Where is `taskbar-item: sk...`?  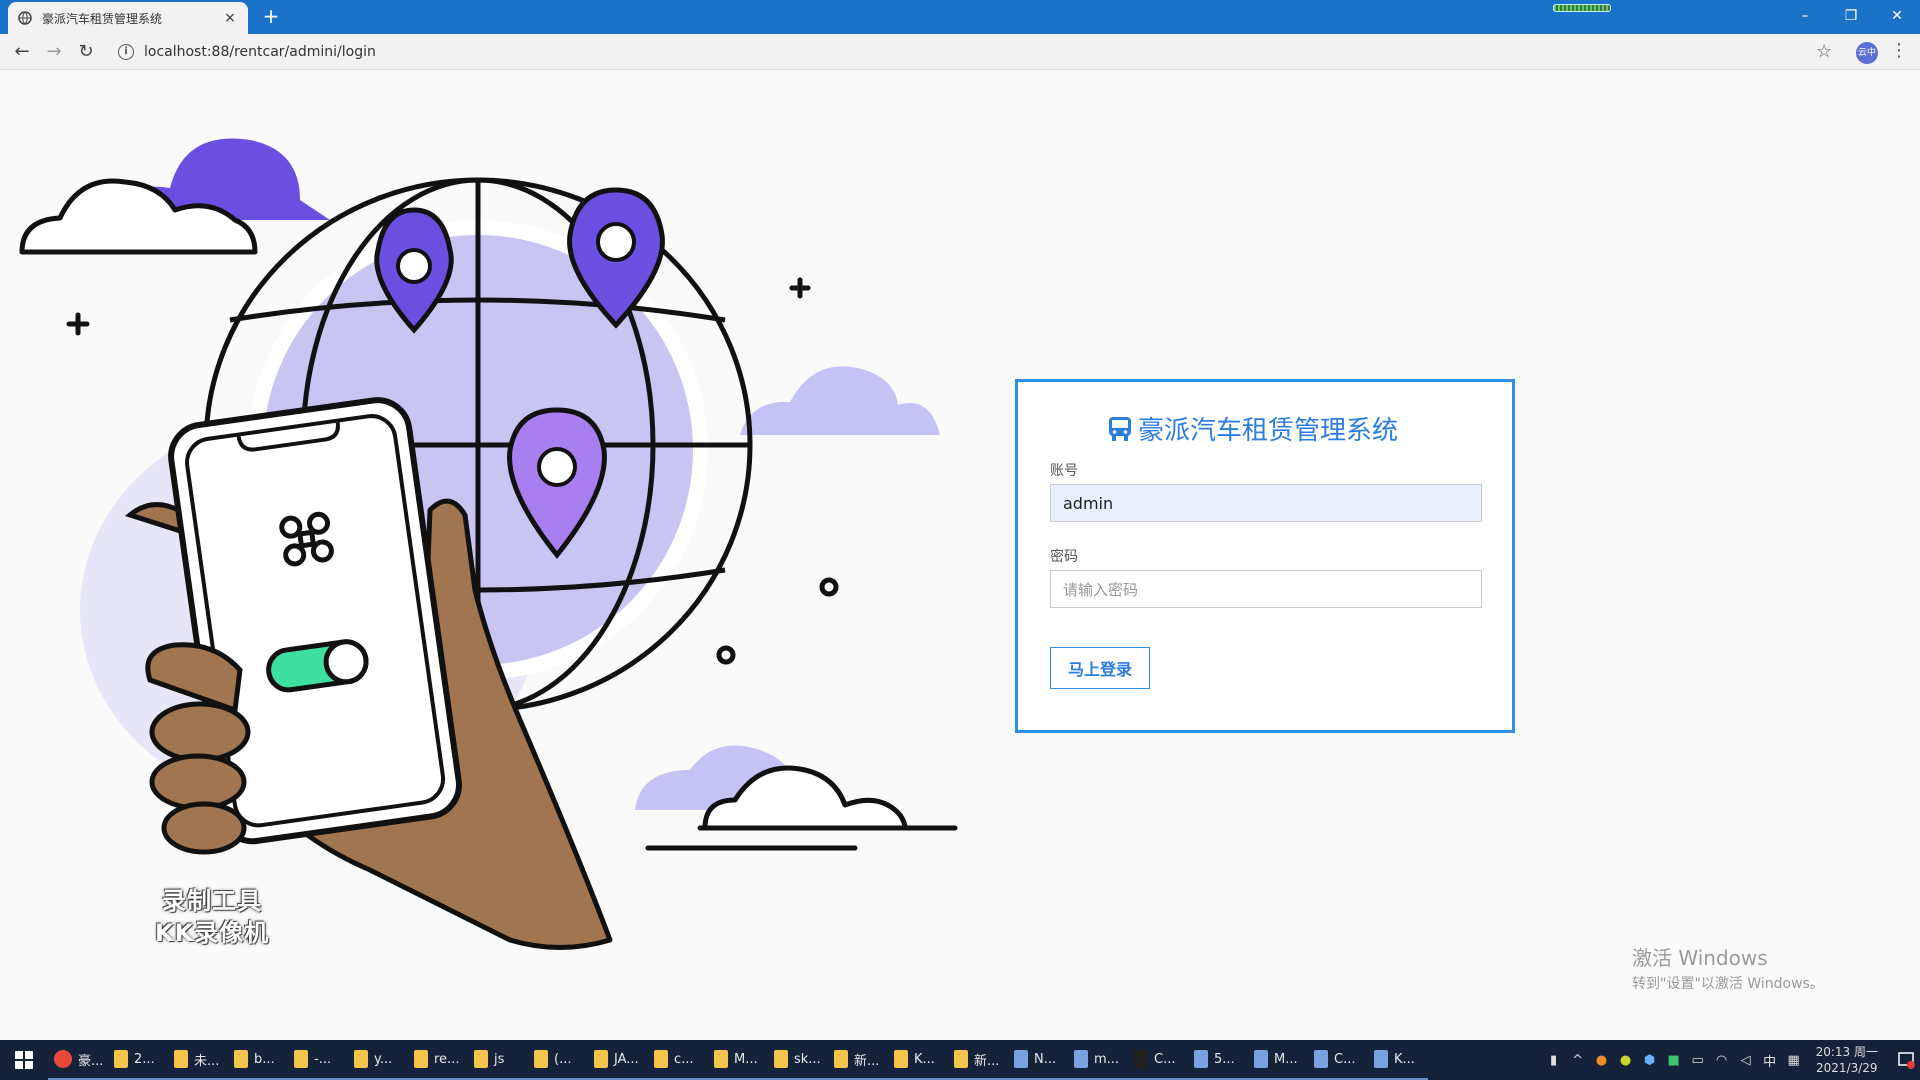 taskbar-item: sk... is located at coordinates (798, 1060).